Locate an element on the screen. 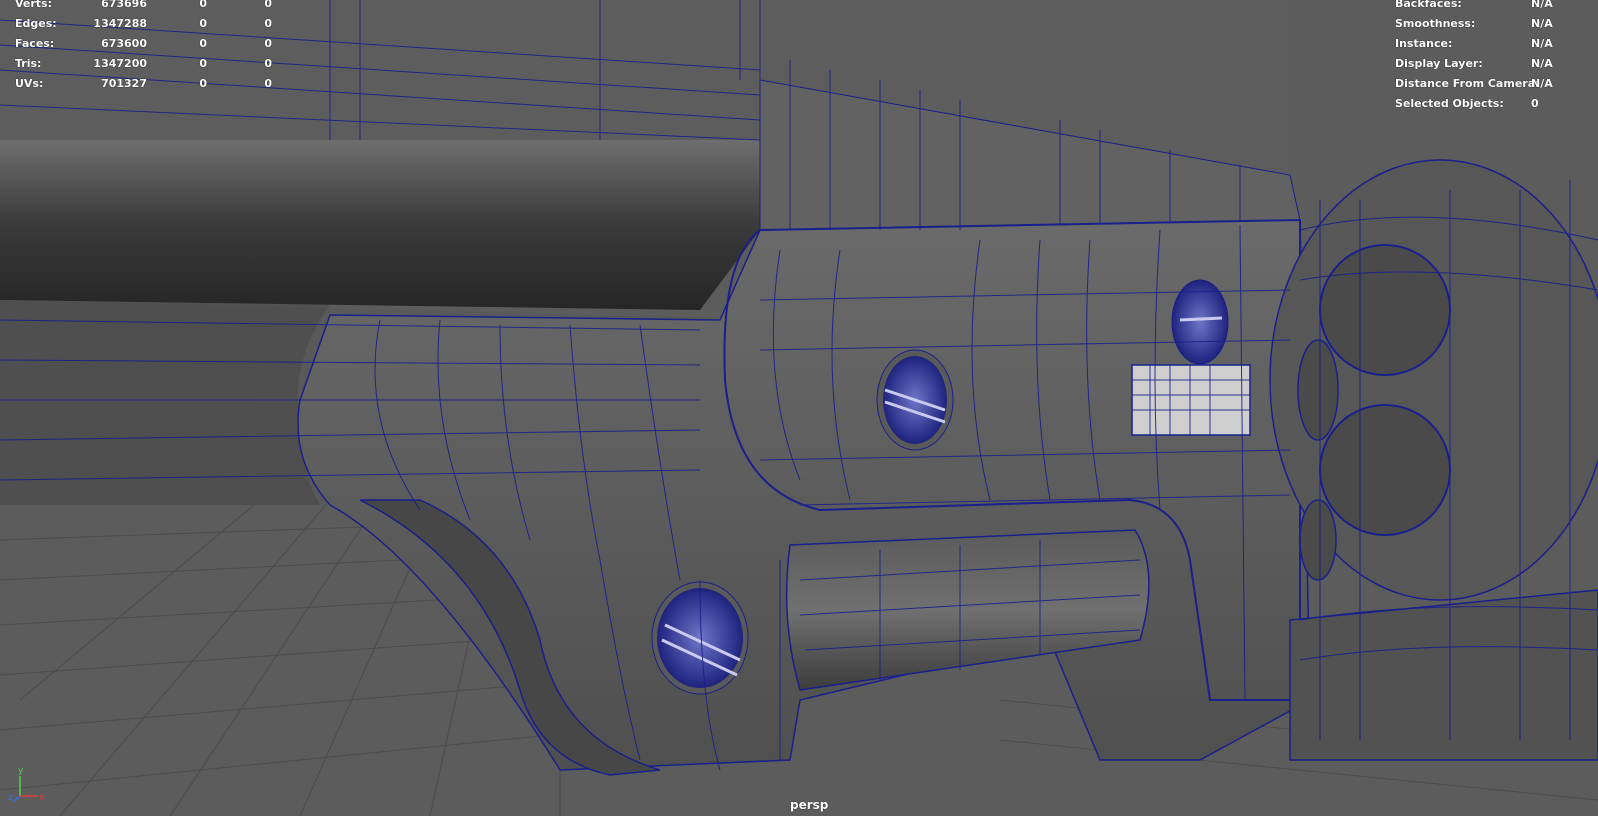  axis-z-label: z is located at coordinates (10, 798).